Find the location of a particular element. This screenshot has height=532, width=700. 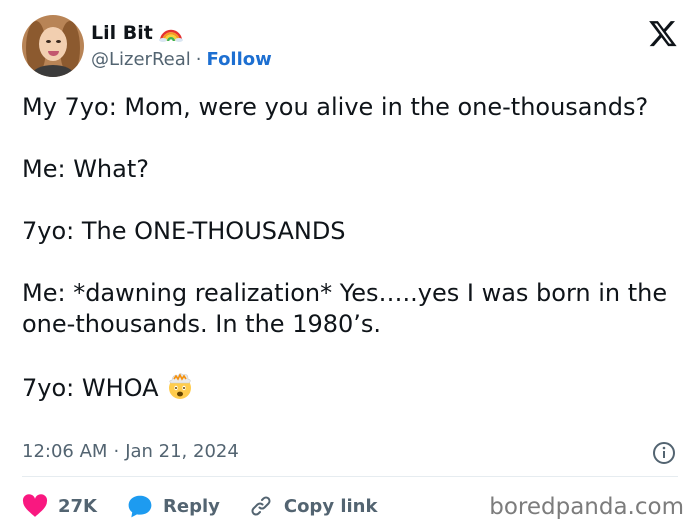

tweet-actions: 27K Reply Copy link is located at coordinates (199, 506).